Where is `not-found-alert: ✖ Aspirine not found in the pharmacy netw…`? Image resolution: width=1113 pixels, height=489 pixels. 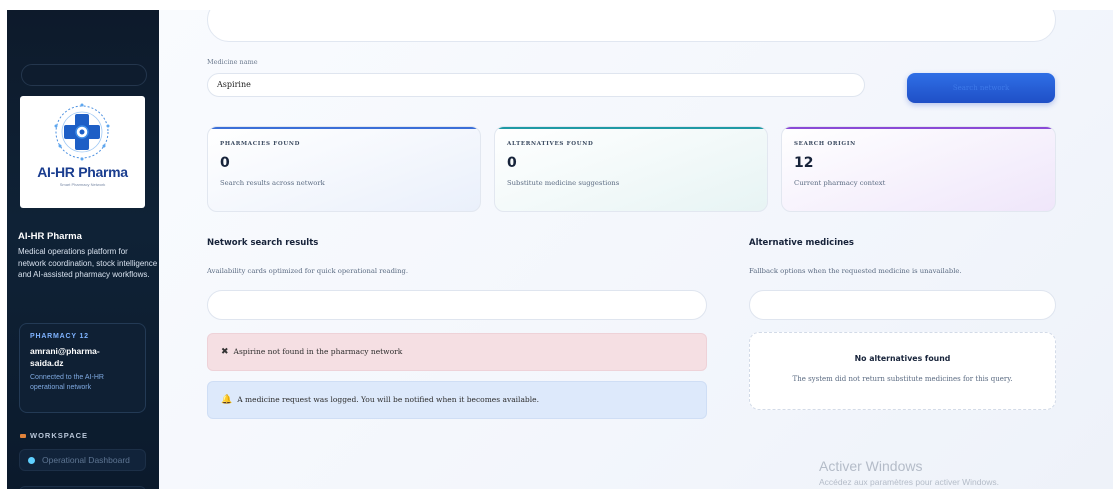
not-found-alert: ✖ Aspirine not found in the pharmacy netw… is located at coordinates (457, 352).